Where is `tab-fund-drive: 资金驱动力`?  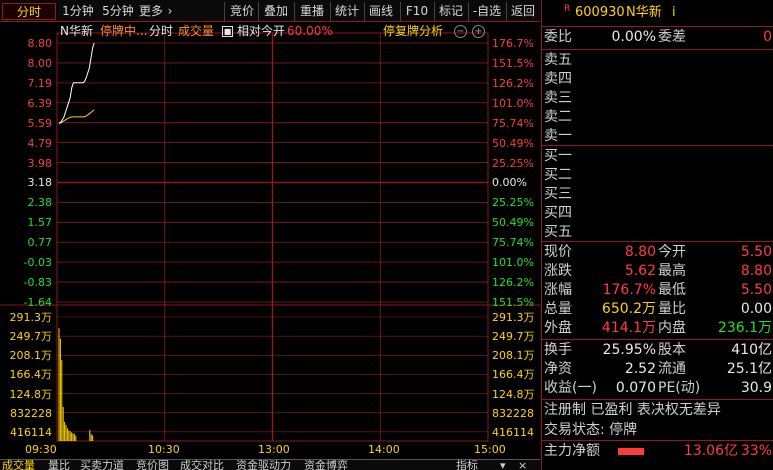
tab-fund-drive: 资金驱动力 is located at coordinates (263, 465).